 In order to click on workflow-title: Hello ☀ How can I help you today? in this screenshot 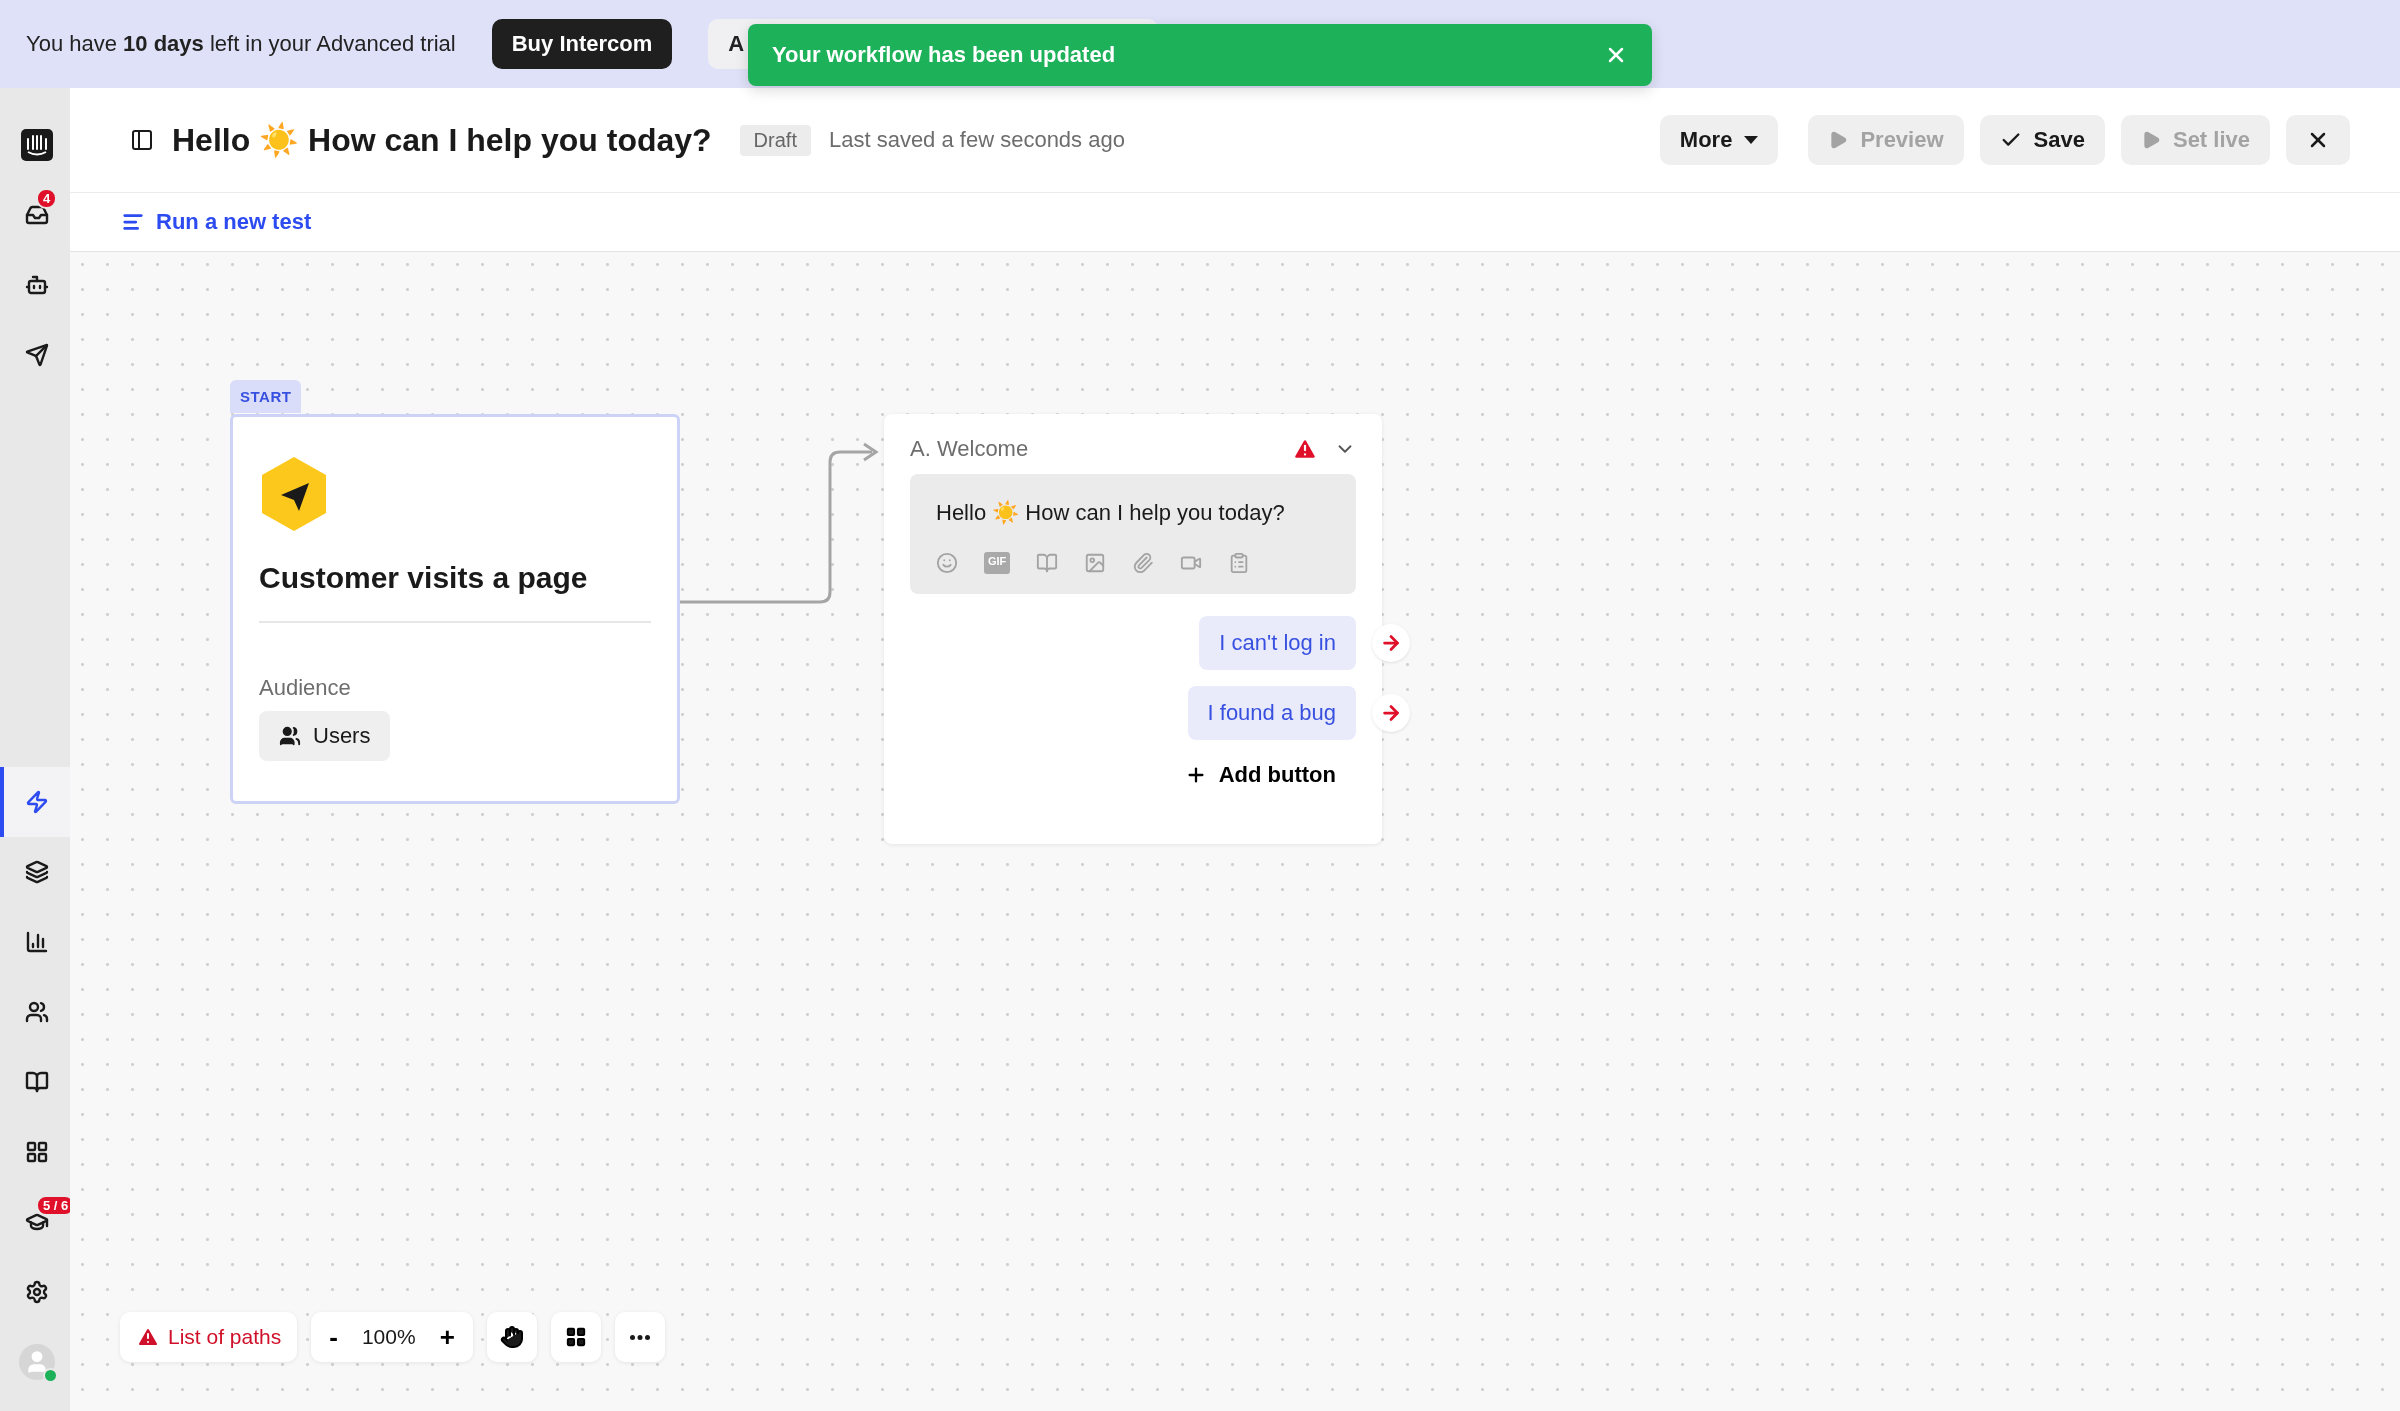, I will do `click(442, 140)`.